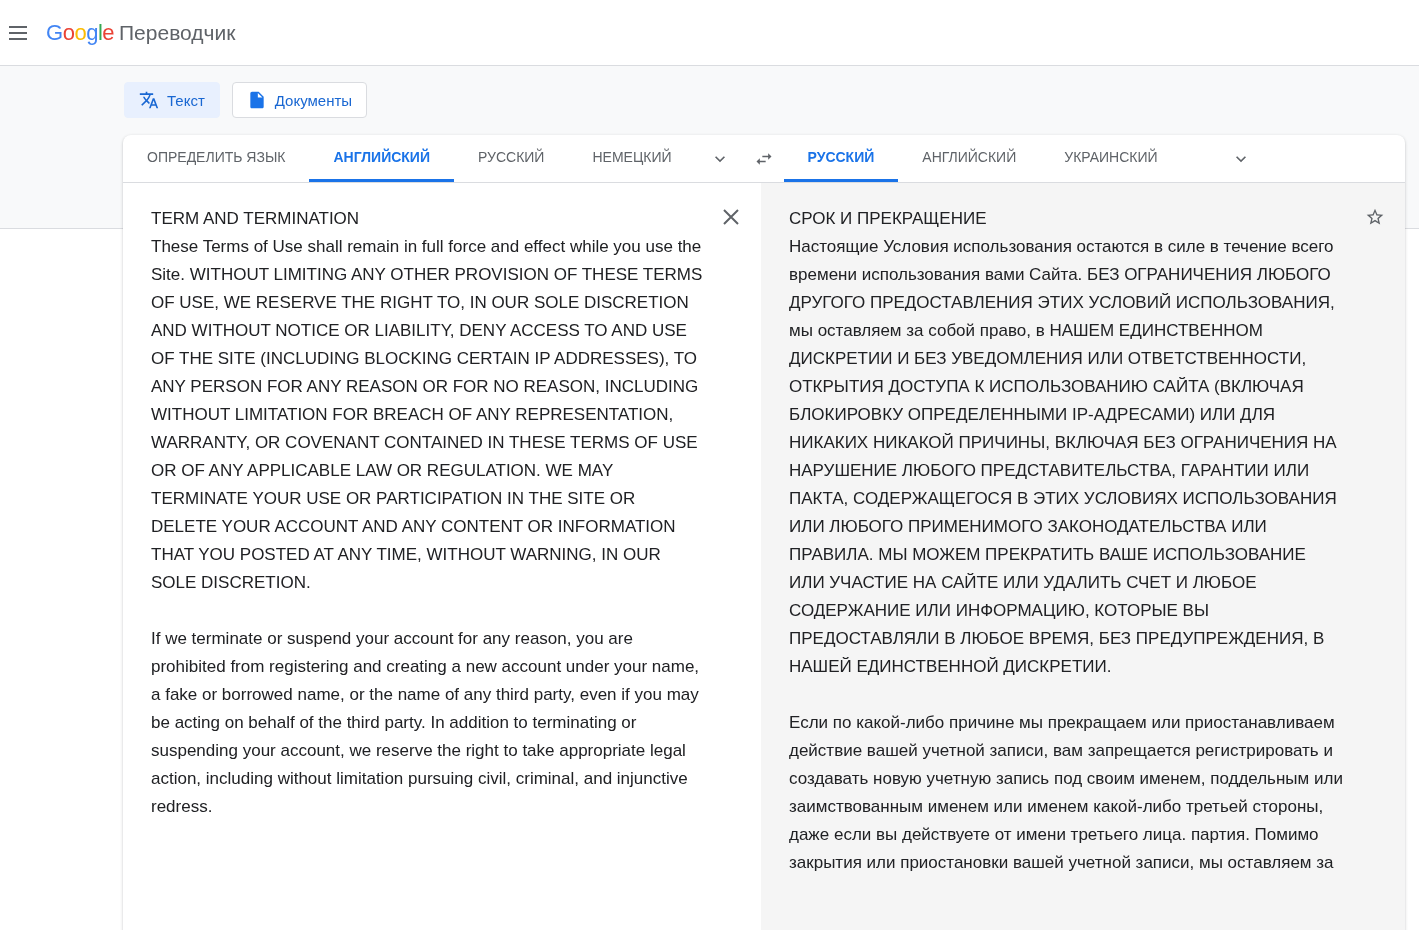  I want to click on language-tab: НЕМЕЦКИЙ, so click(632, 158).